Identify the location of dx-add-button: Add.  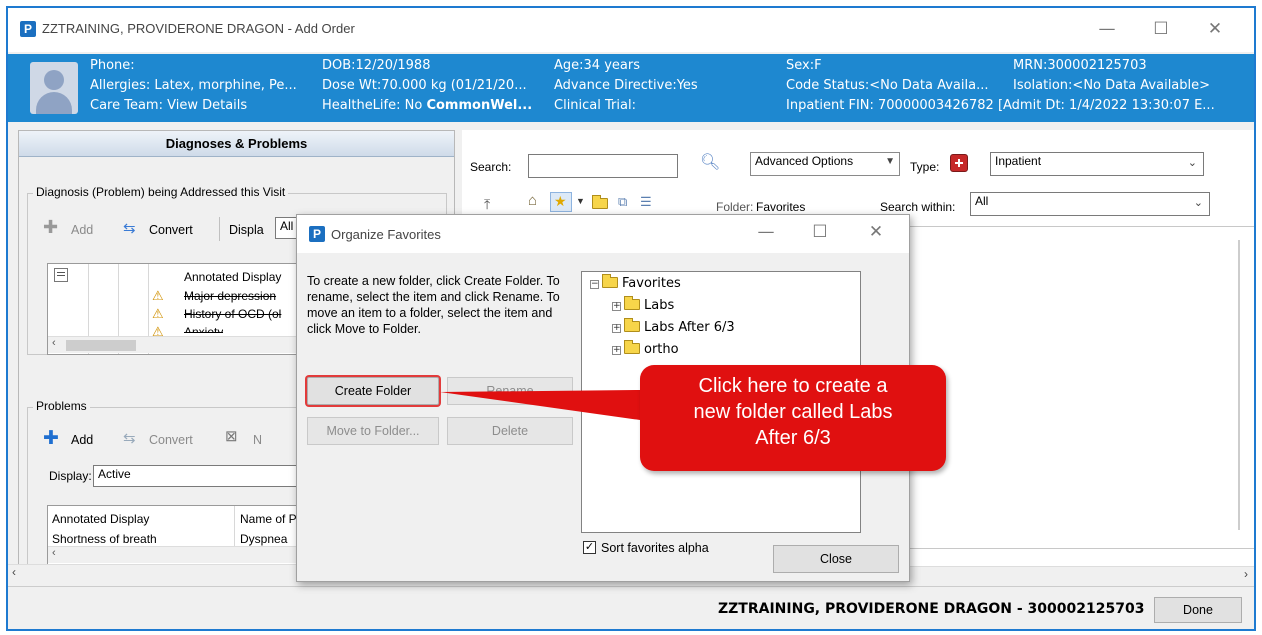
(82, 230).